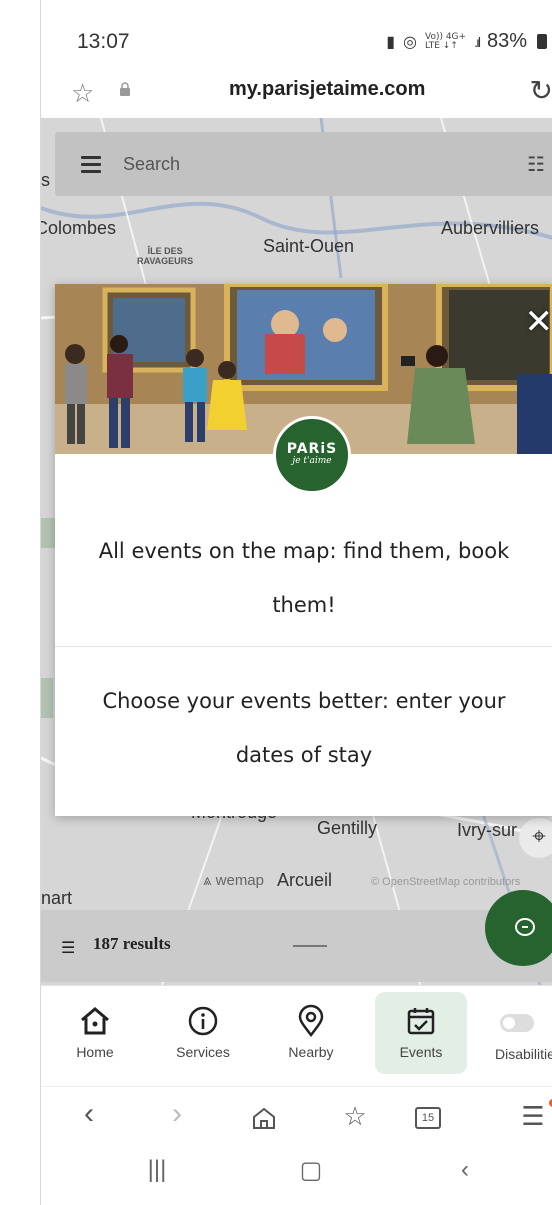 The height and width of the screenshot is (1205, 552). What do you see at coordinates (410, 42) in the screenshot?
I see `nfc-icon: ◎` at bounding box center [410, 42].